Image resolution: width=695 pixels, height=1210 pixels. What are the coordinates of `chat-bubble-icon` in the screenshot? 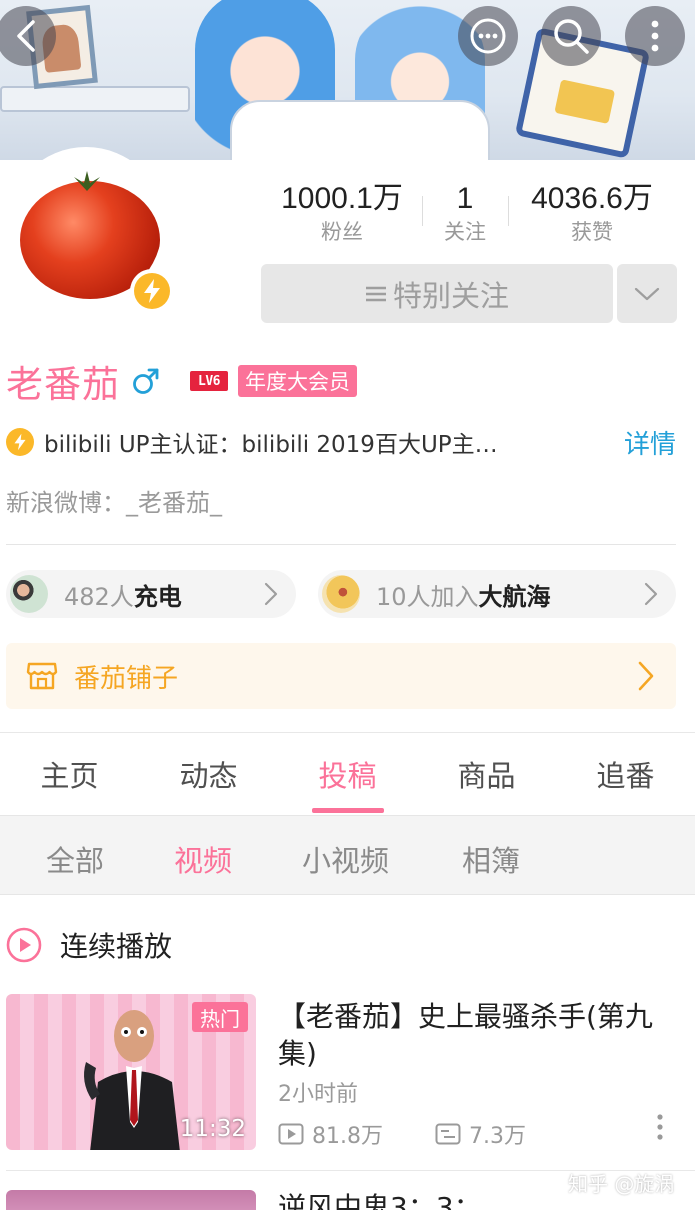 It's located at (488, 36).